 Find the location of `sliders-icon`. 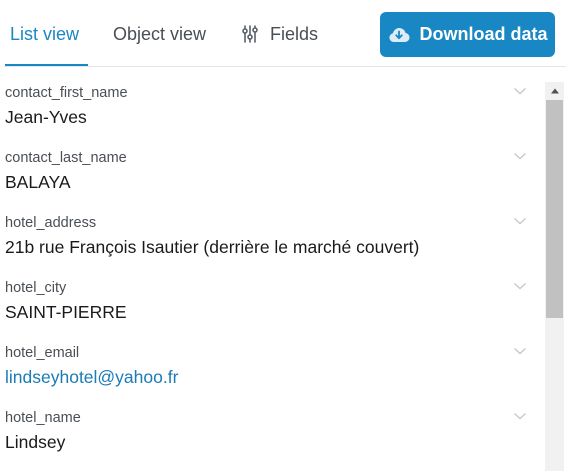

sliders-icon is located at coordinates (250, 34).